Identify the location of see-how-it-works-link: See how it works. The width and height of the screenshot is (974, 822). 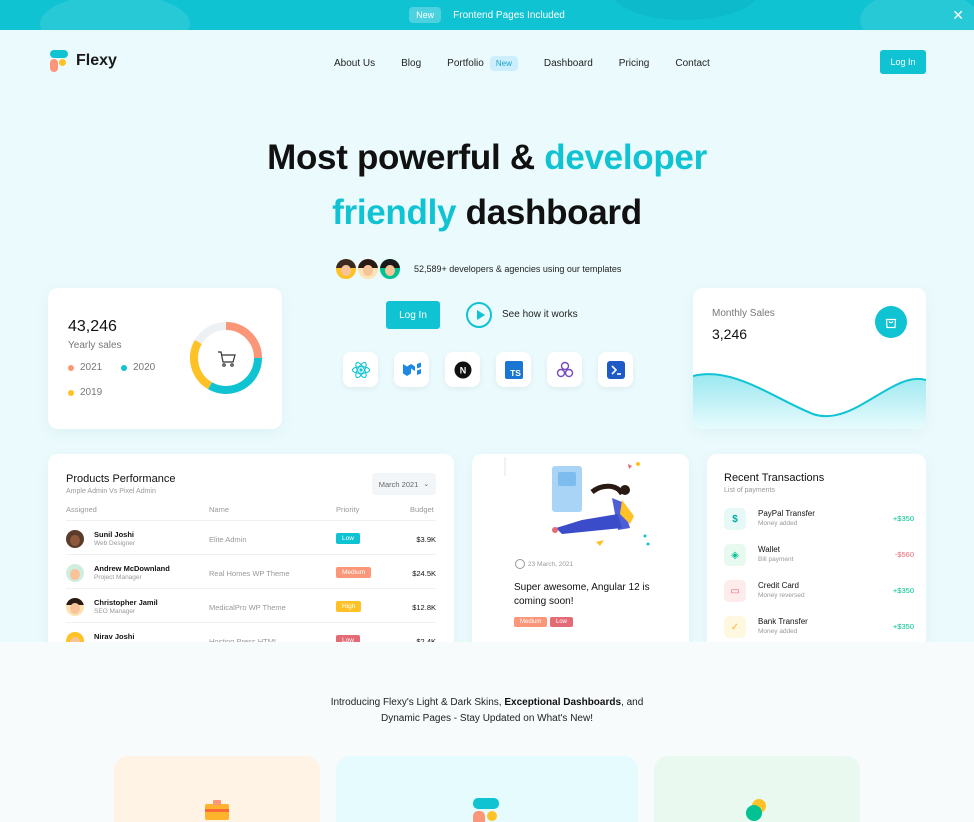
(540, 314).